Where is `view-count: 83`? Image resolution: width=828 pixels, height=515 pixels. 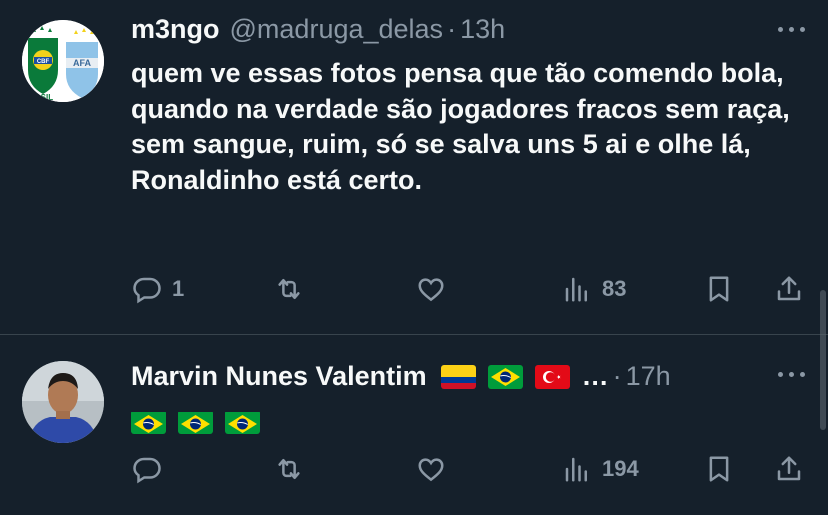 view-count: 83 is located at coordinates (614, 288).